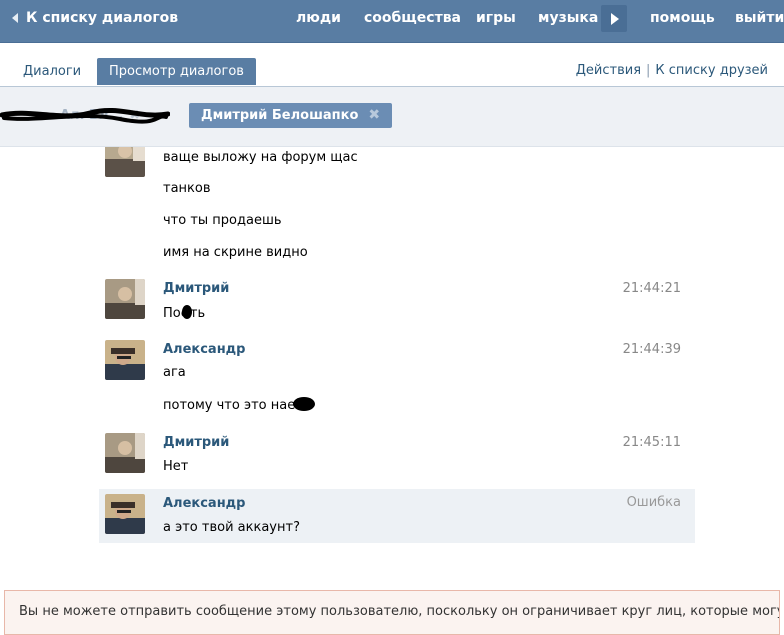 Image resolution: width=784 pixels, height=635 pixels. I want to click on back-to-dialogs-link: К списку диалогов, so click(95, 18).